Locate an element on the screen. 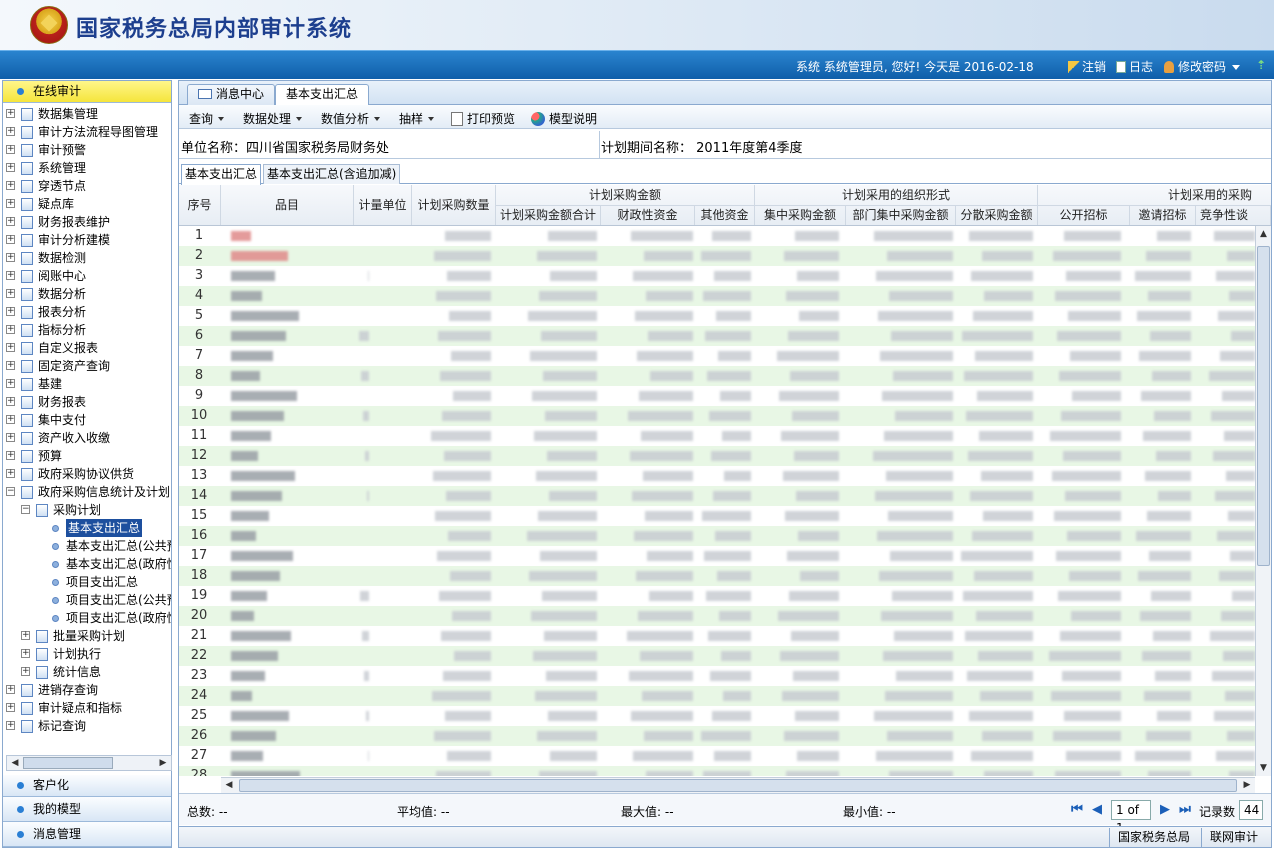  col-seq: 序号 is located at coordinates (200, 205).